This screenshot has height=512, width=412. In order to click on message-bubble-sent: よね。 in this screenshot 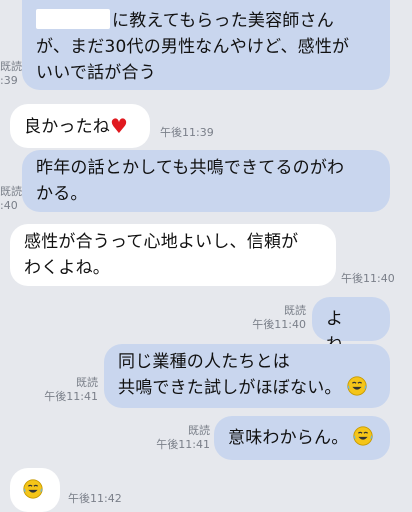, I will do `click(351, 326)`.